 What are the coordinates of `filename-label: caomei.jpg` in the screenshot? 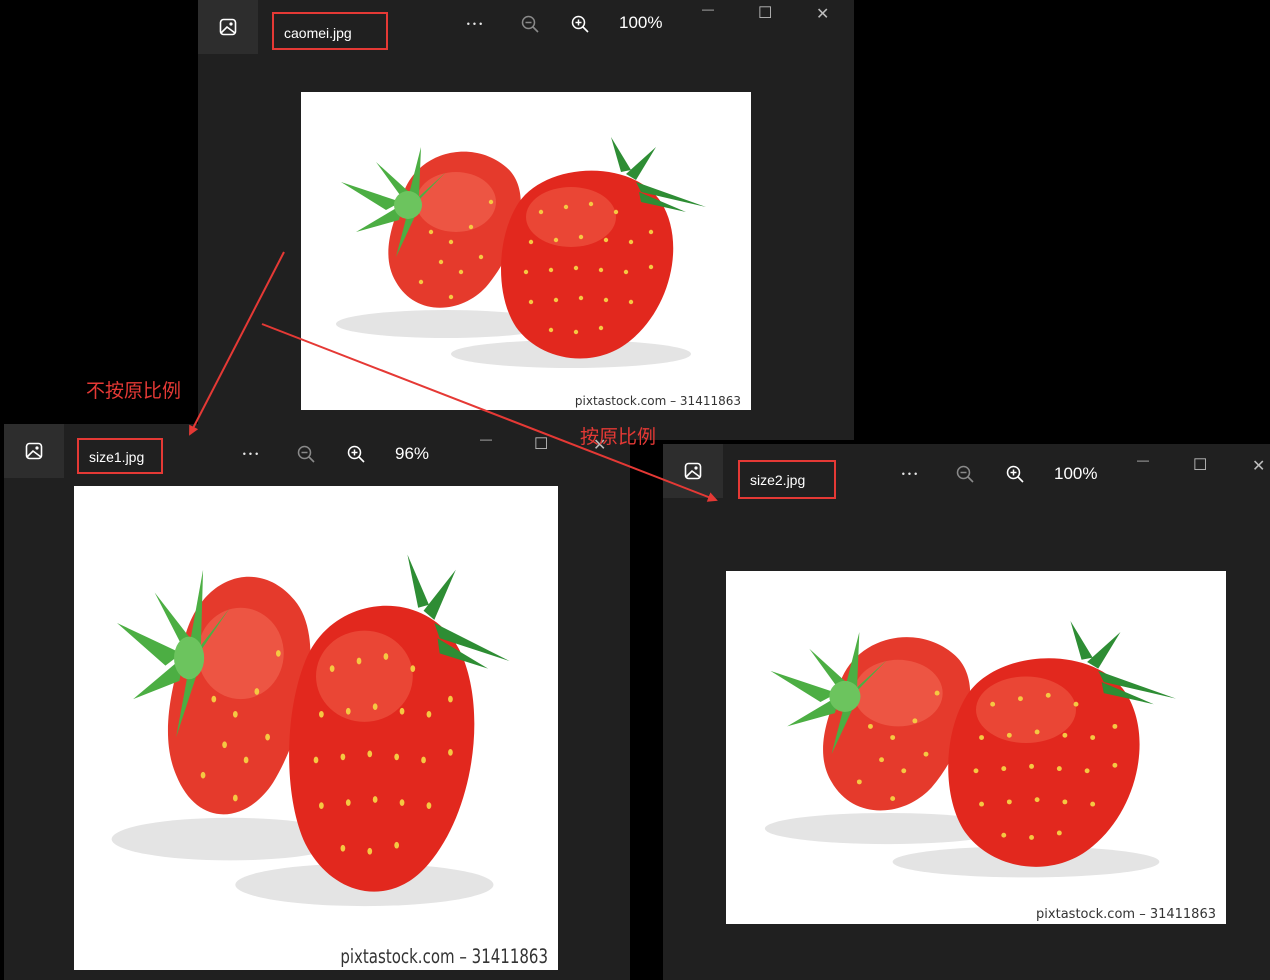 It's located at (330, 31).